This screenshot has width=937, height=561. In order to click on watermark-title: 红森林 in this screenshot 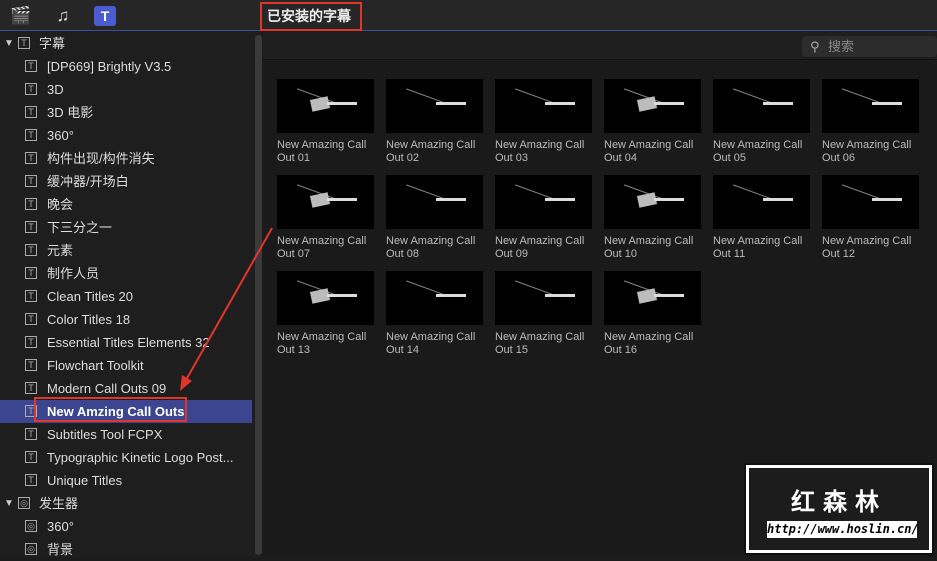, I will do `click(839, 502)`.